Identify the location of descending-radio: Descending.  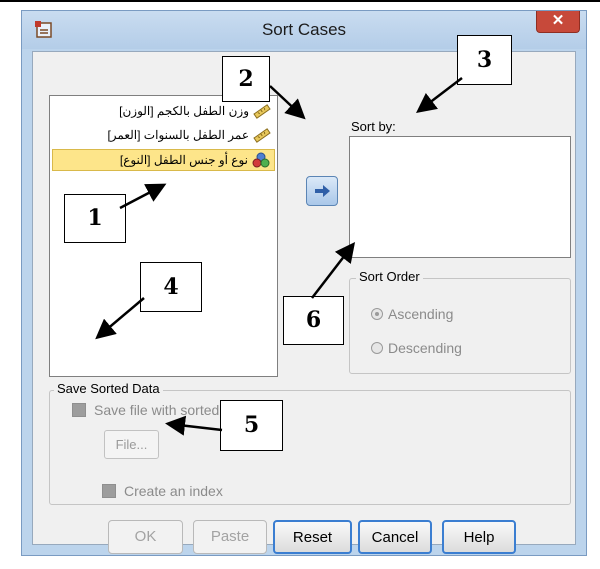
(416, 348).